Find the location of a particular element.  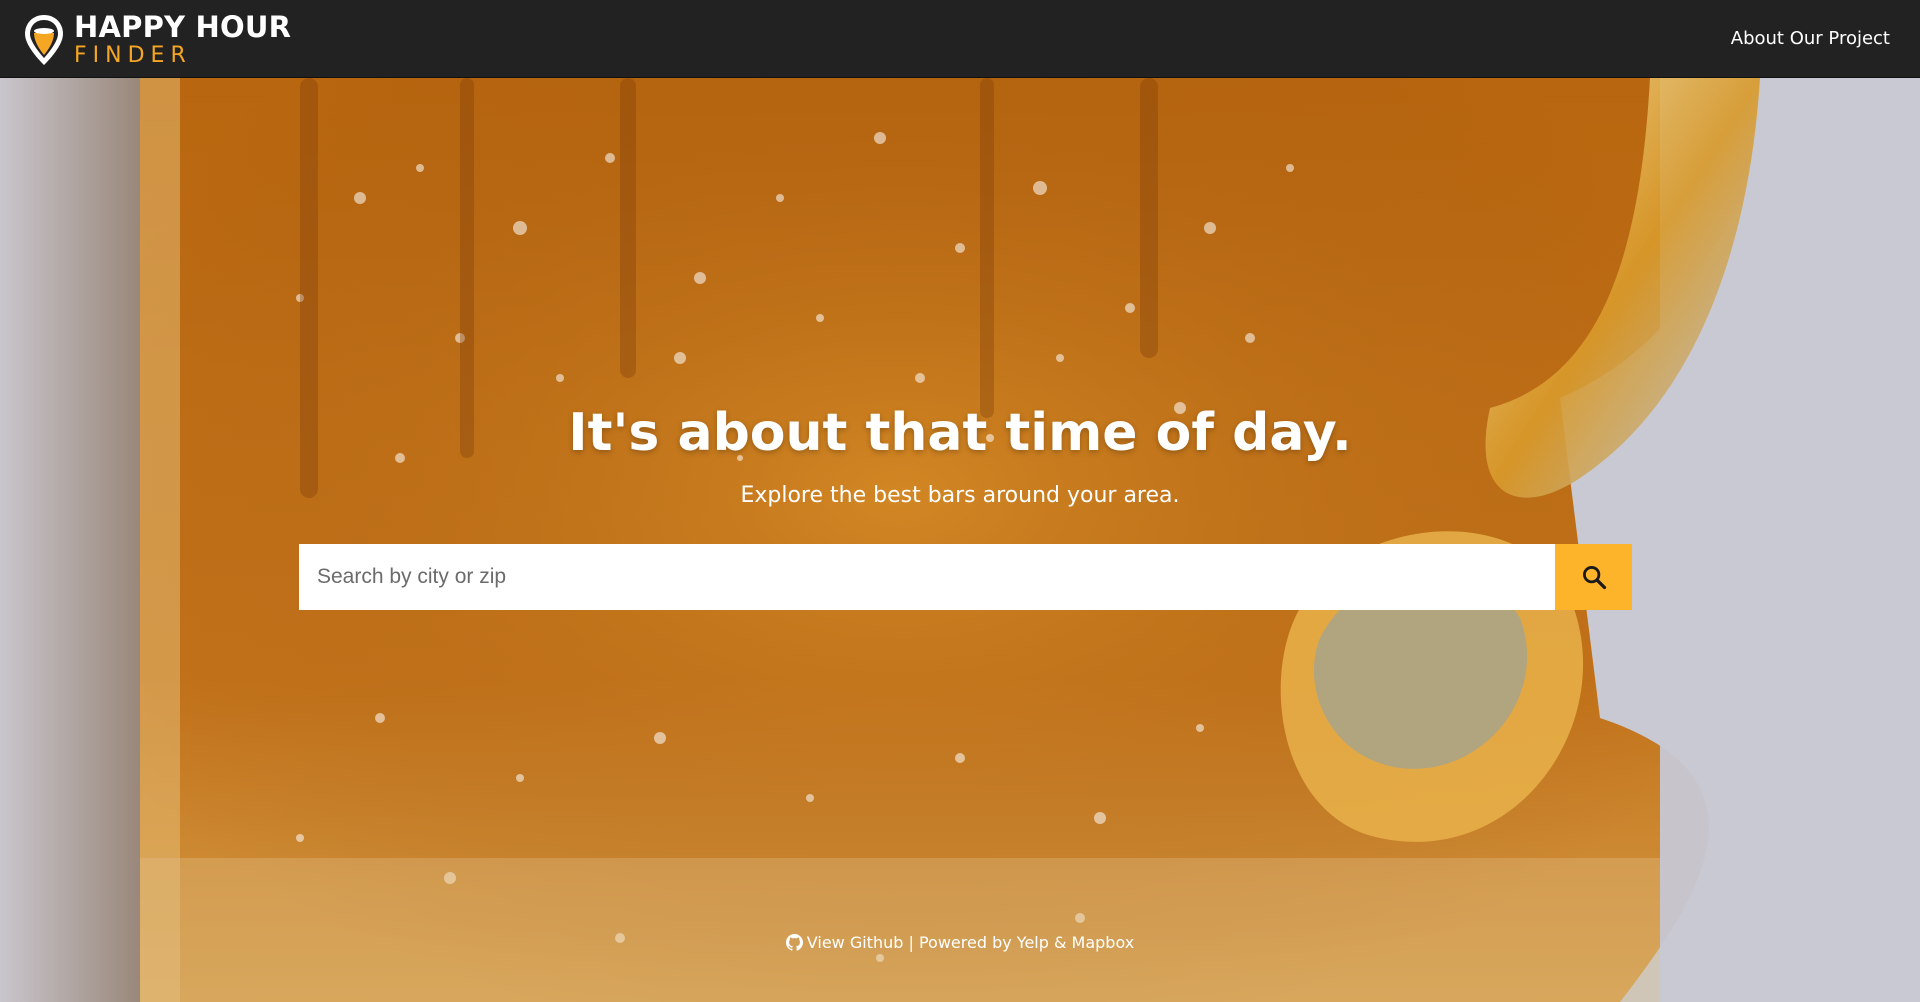

github-link-label: View Github is located at coordinates (855, 942).